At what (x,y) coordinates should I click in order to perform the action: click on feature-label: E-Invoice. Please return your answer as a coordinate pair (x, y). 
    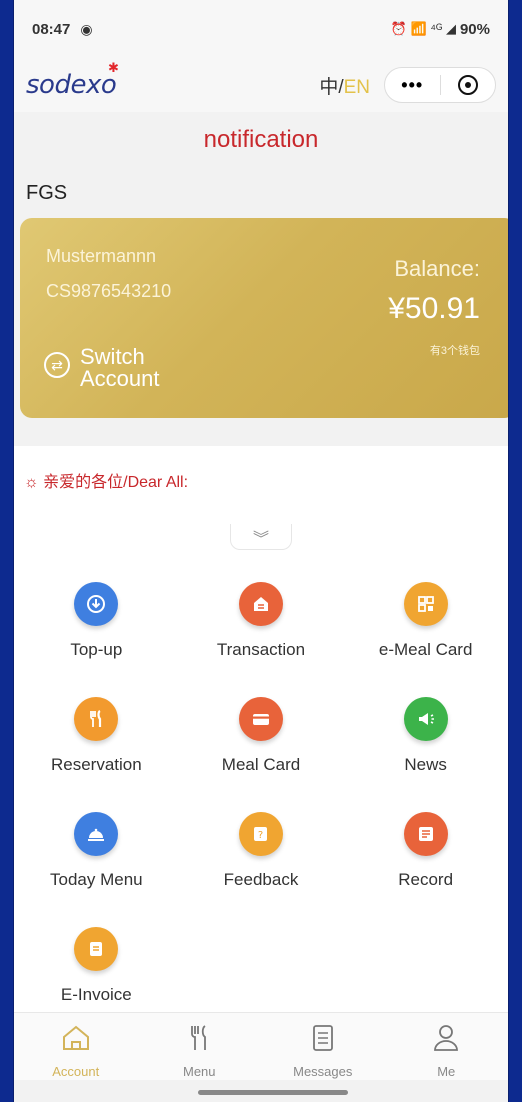
    Looking at the image, I should click on (96, 994).